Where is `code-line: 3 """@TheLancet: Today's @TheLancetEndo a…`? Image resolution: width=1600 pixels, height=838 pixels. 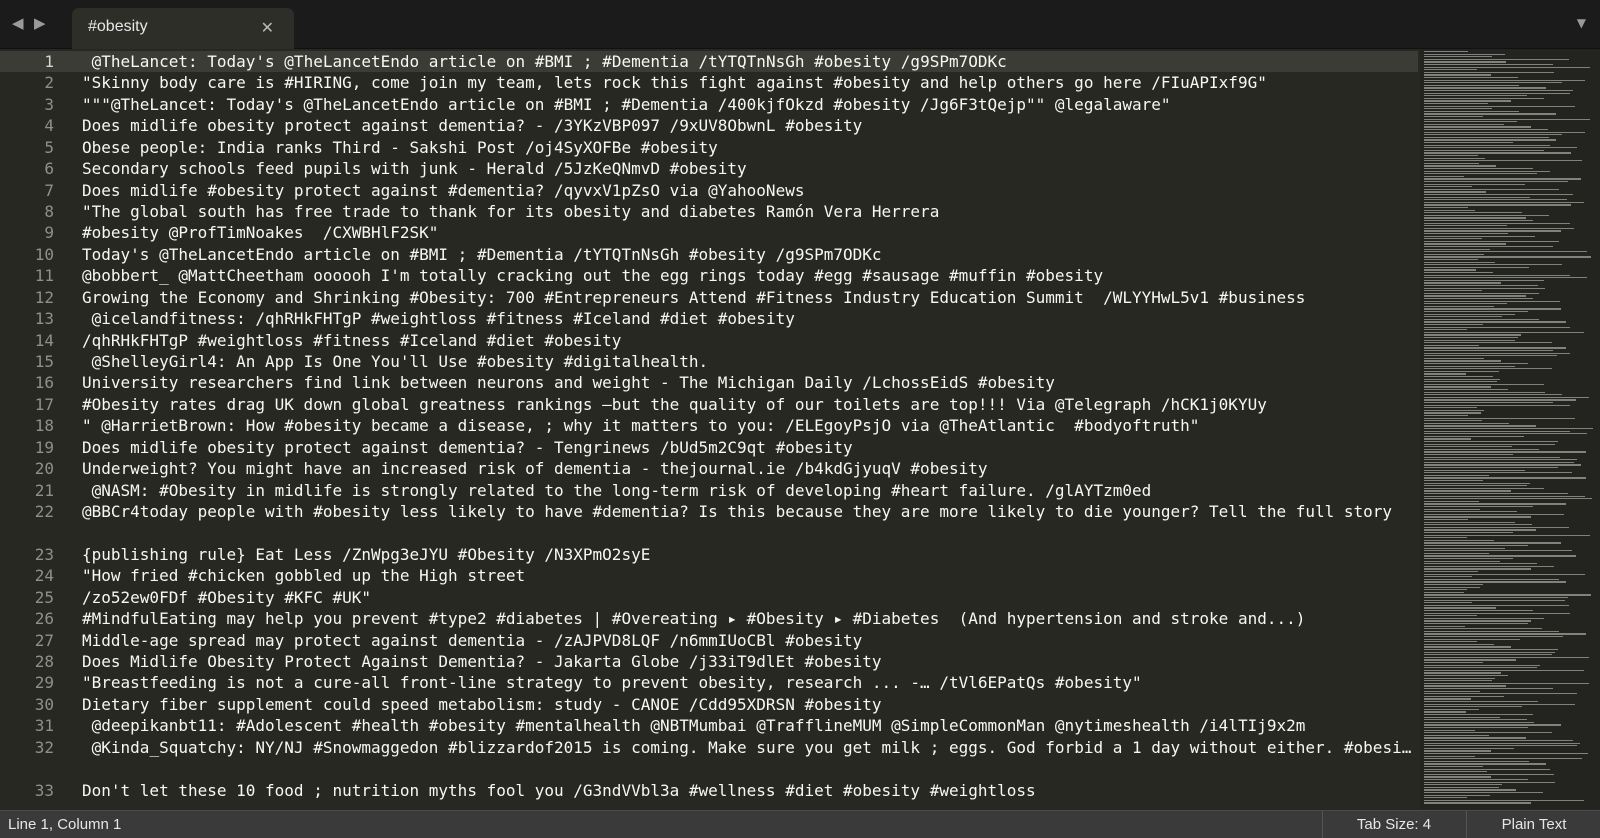
code-line: 3 """@TheLancet: Today's @TheLancetEndo a… is located at coordinates (709, 104).